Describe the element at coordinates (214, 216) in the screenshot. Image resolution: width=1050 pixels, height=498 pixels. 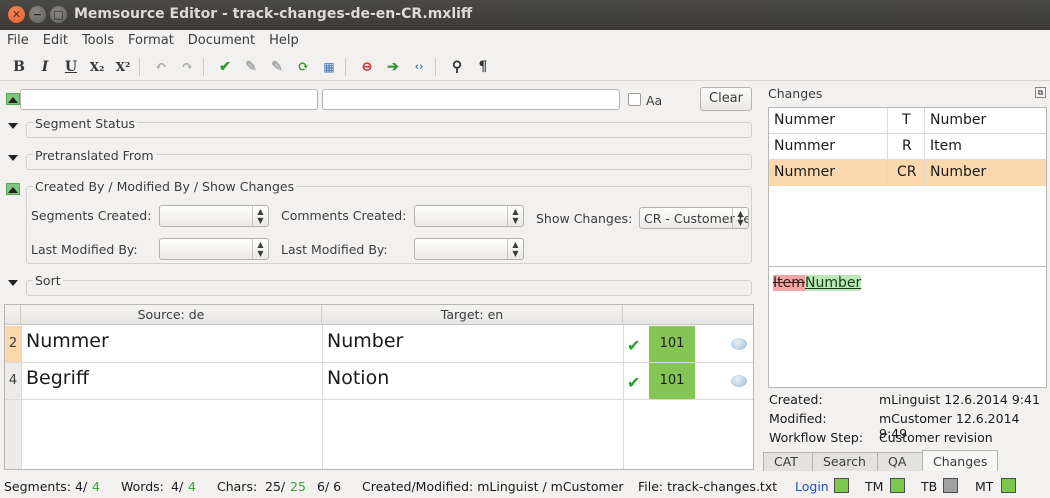
I see `segments-created-select: ▲ ▼` at that location.